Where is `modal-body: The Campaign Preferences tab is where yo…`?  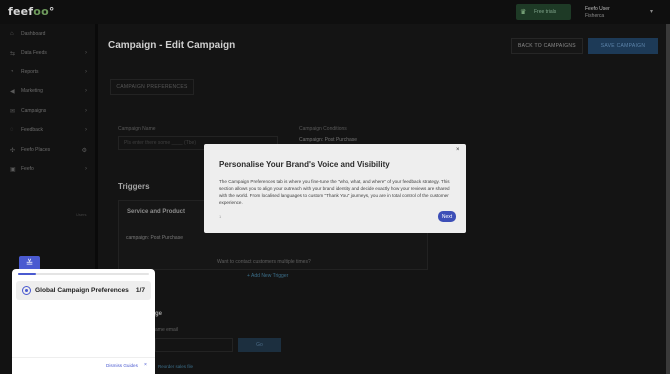 modal-body: The Campaign Preferences tab is where yo… is located at coordinates (334, 192).